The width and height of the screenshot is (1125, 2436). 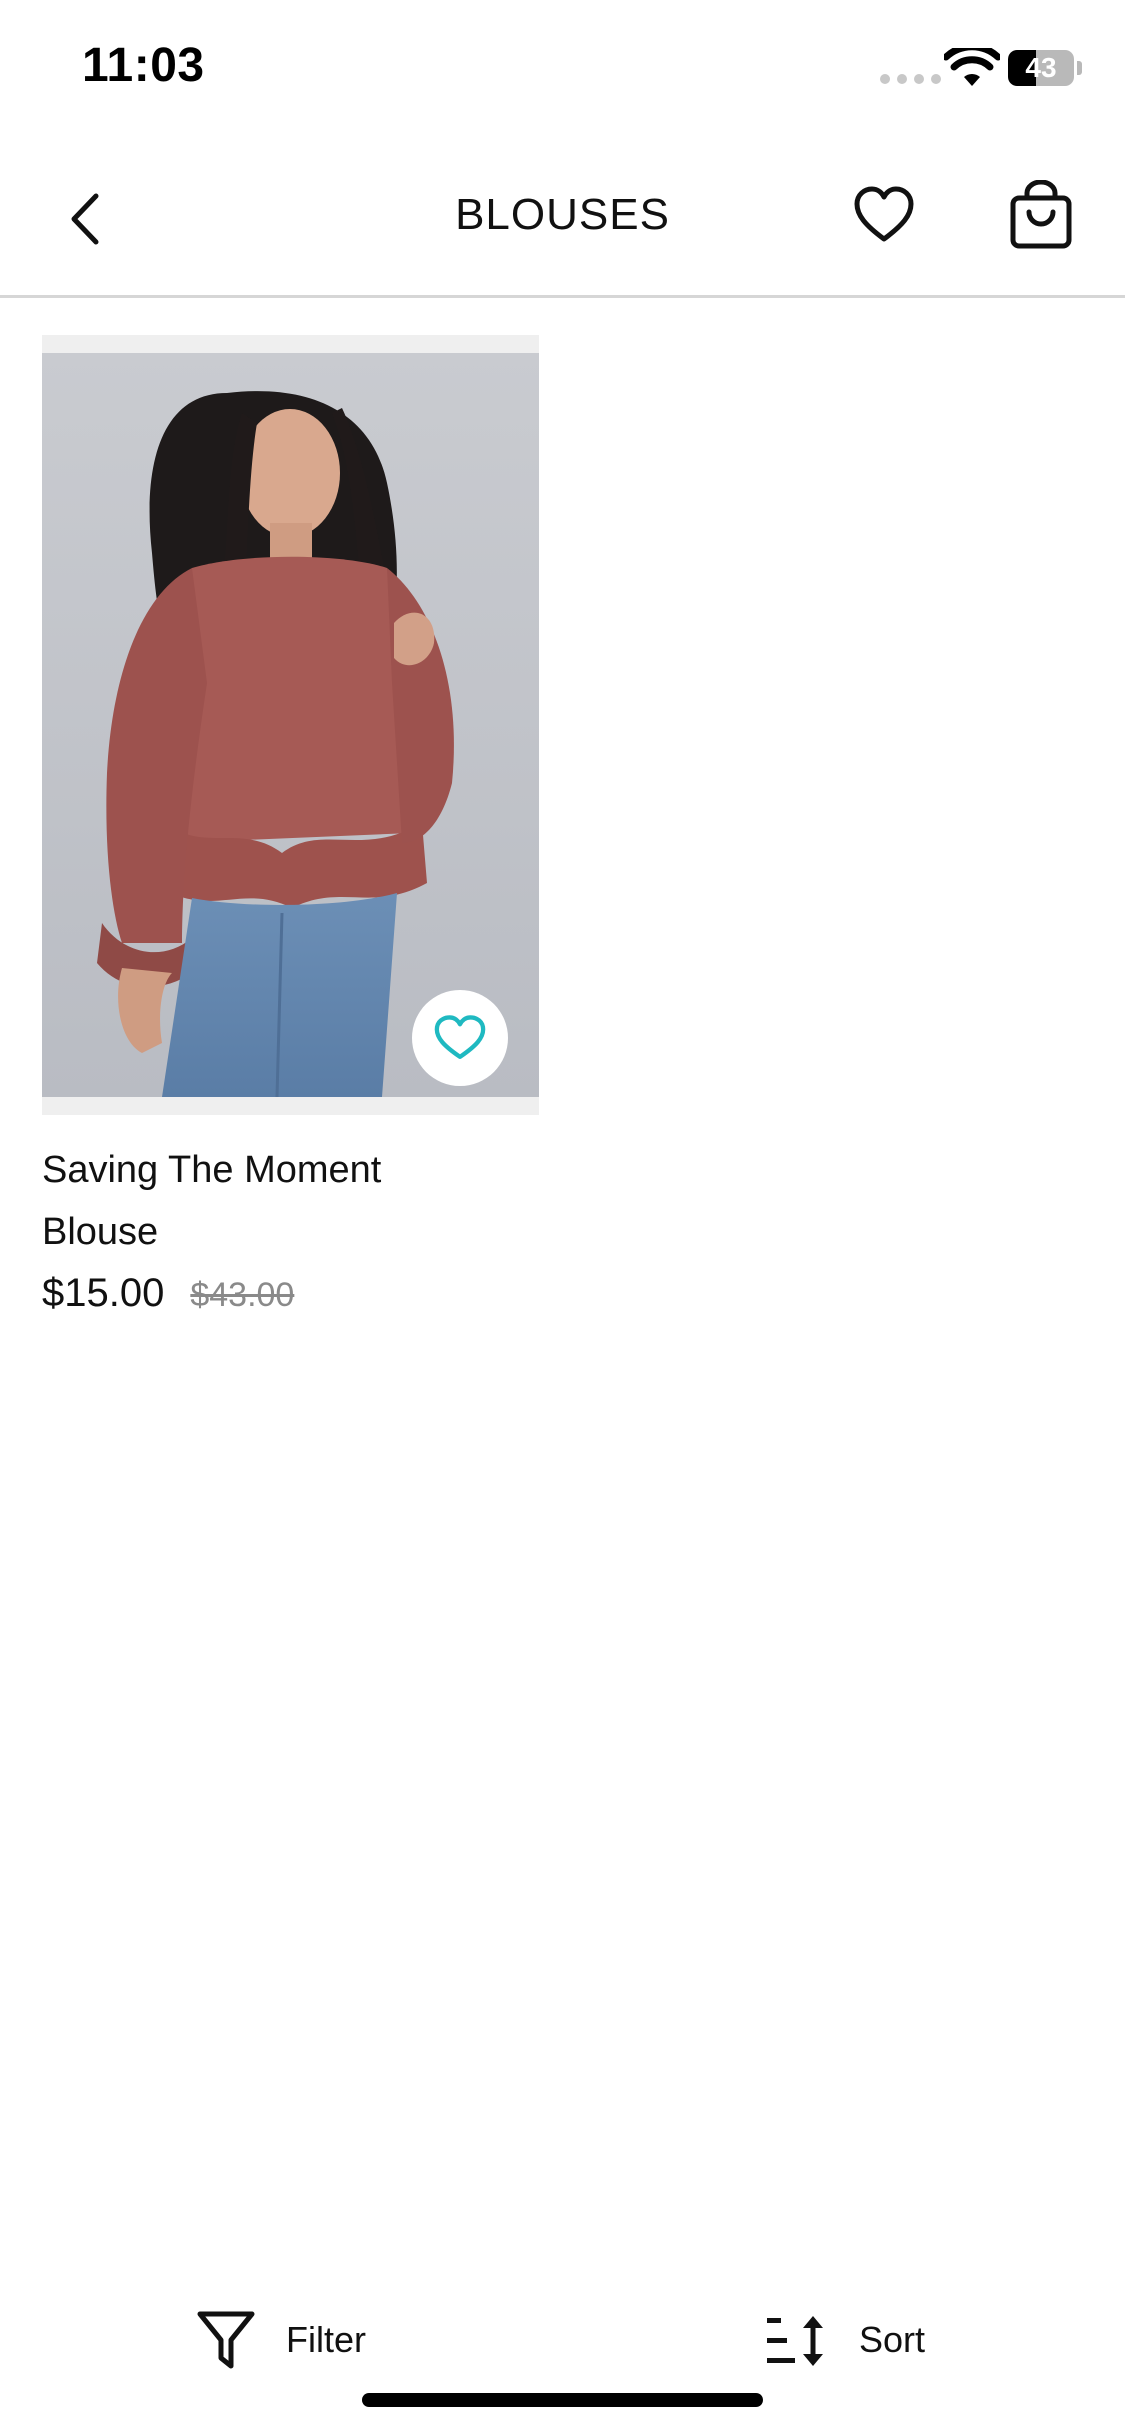 I want to click on filter-funnel-icon, so click(x=226, y=2340).